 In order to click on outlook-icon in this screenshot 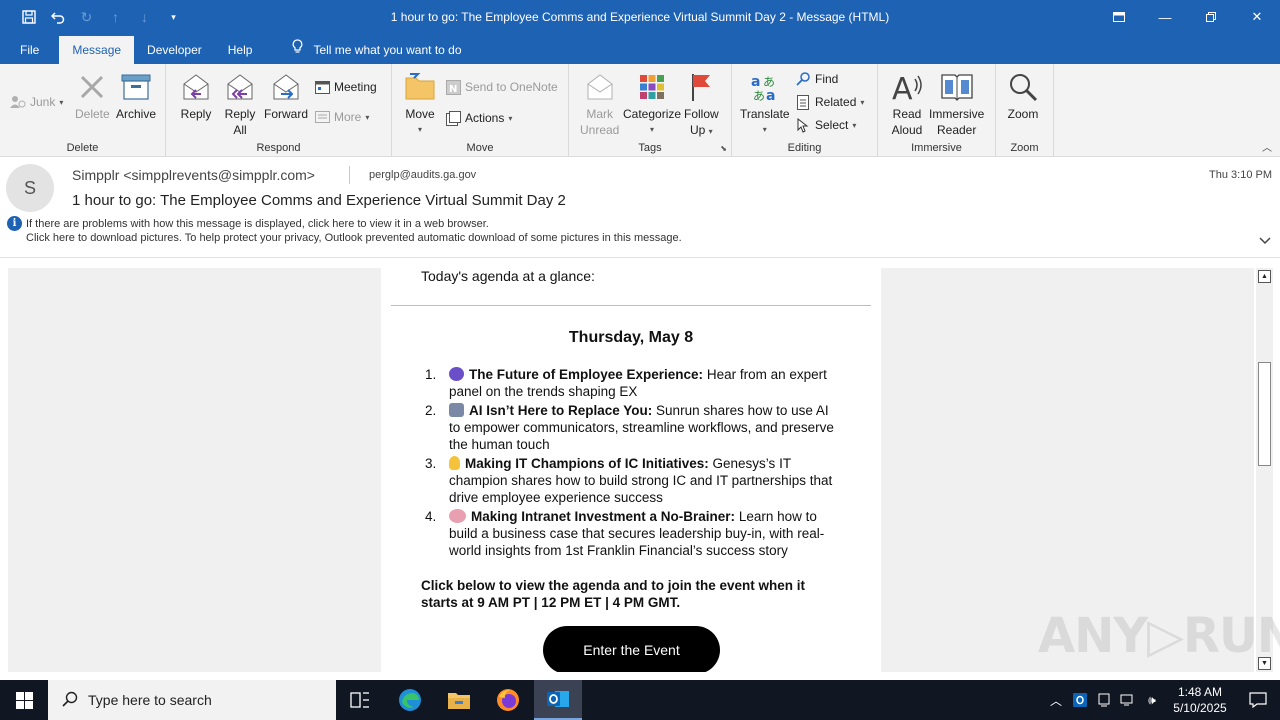, I will do `click(558, 700)`.